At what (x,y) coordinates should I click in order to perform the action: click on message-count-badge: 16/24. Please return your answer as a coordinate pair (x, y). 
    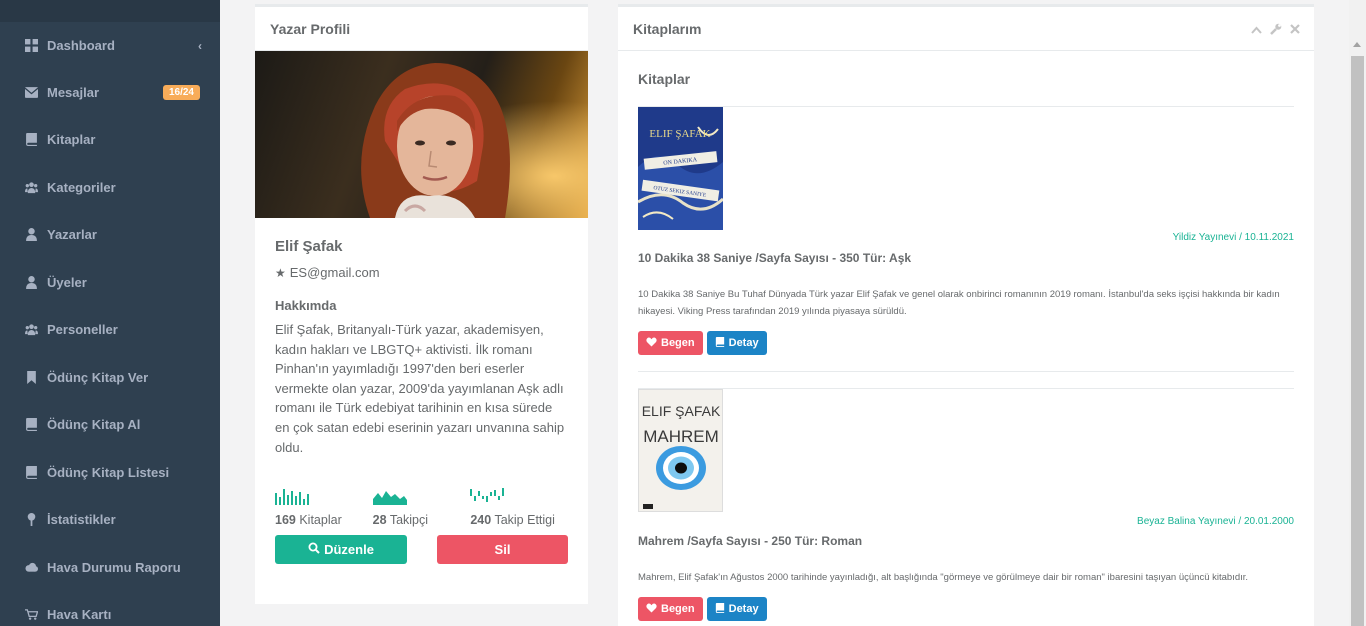
    Looking at the image, I should click on (181, 92).